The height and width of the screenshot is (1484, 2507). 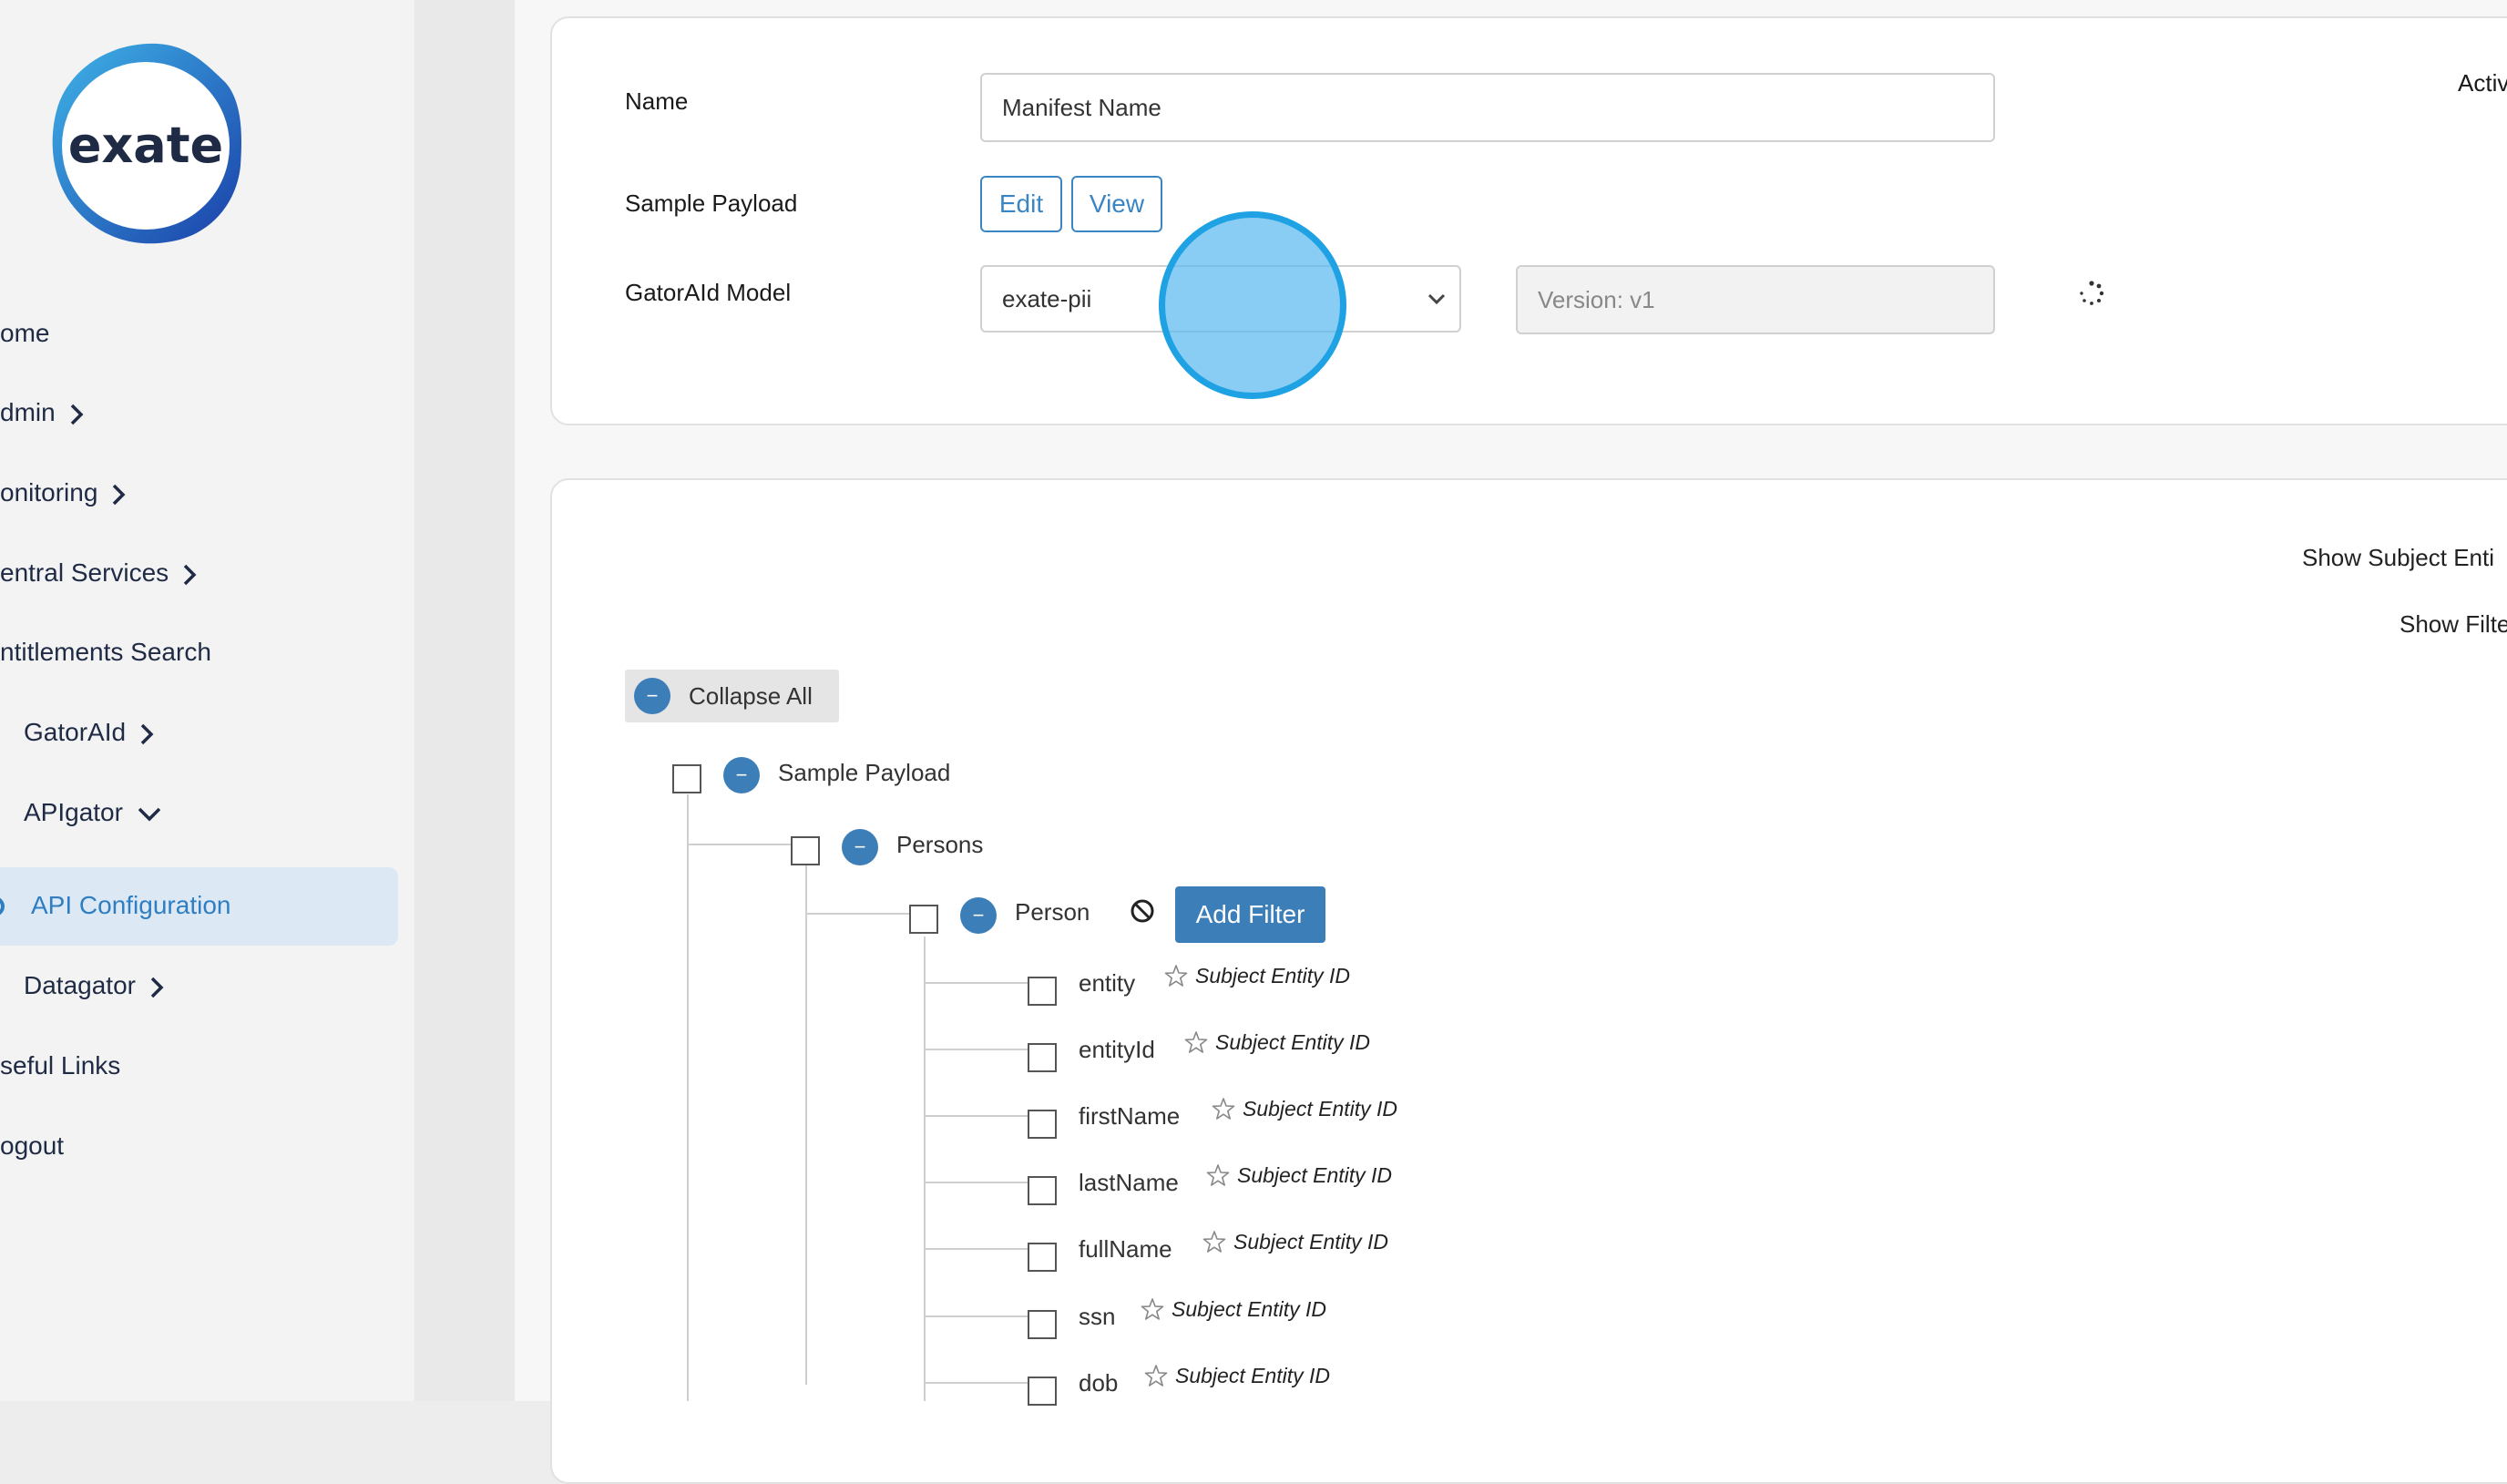 I want to click on sidebar-item-useful-links: seful Links, so click(x=60, y=1065).